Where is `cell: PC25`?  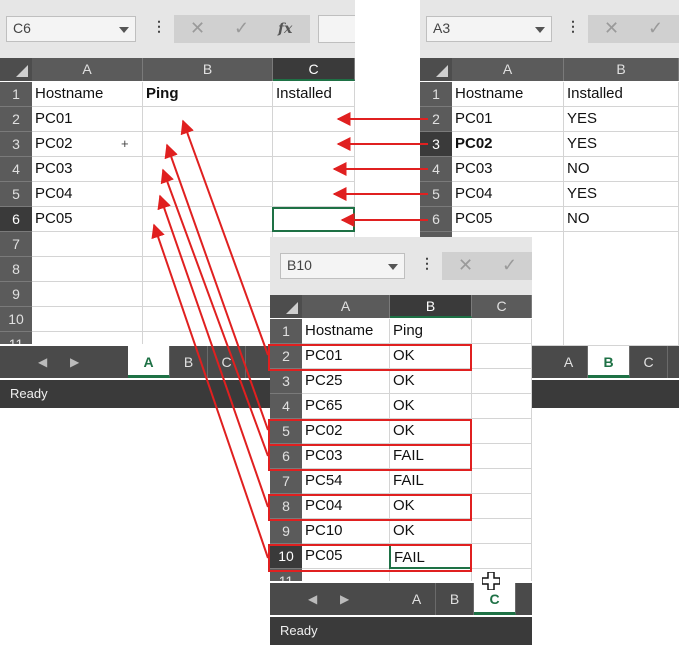
cell: PC25 is located at coordinates (346, 381).